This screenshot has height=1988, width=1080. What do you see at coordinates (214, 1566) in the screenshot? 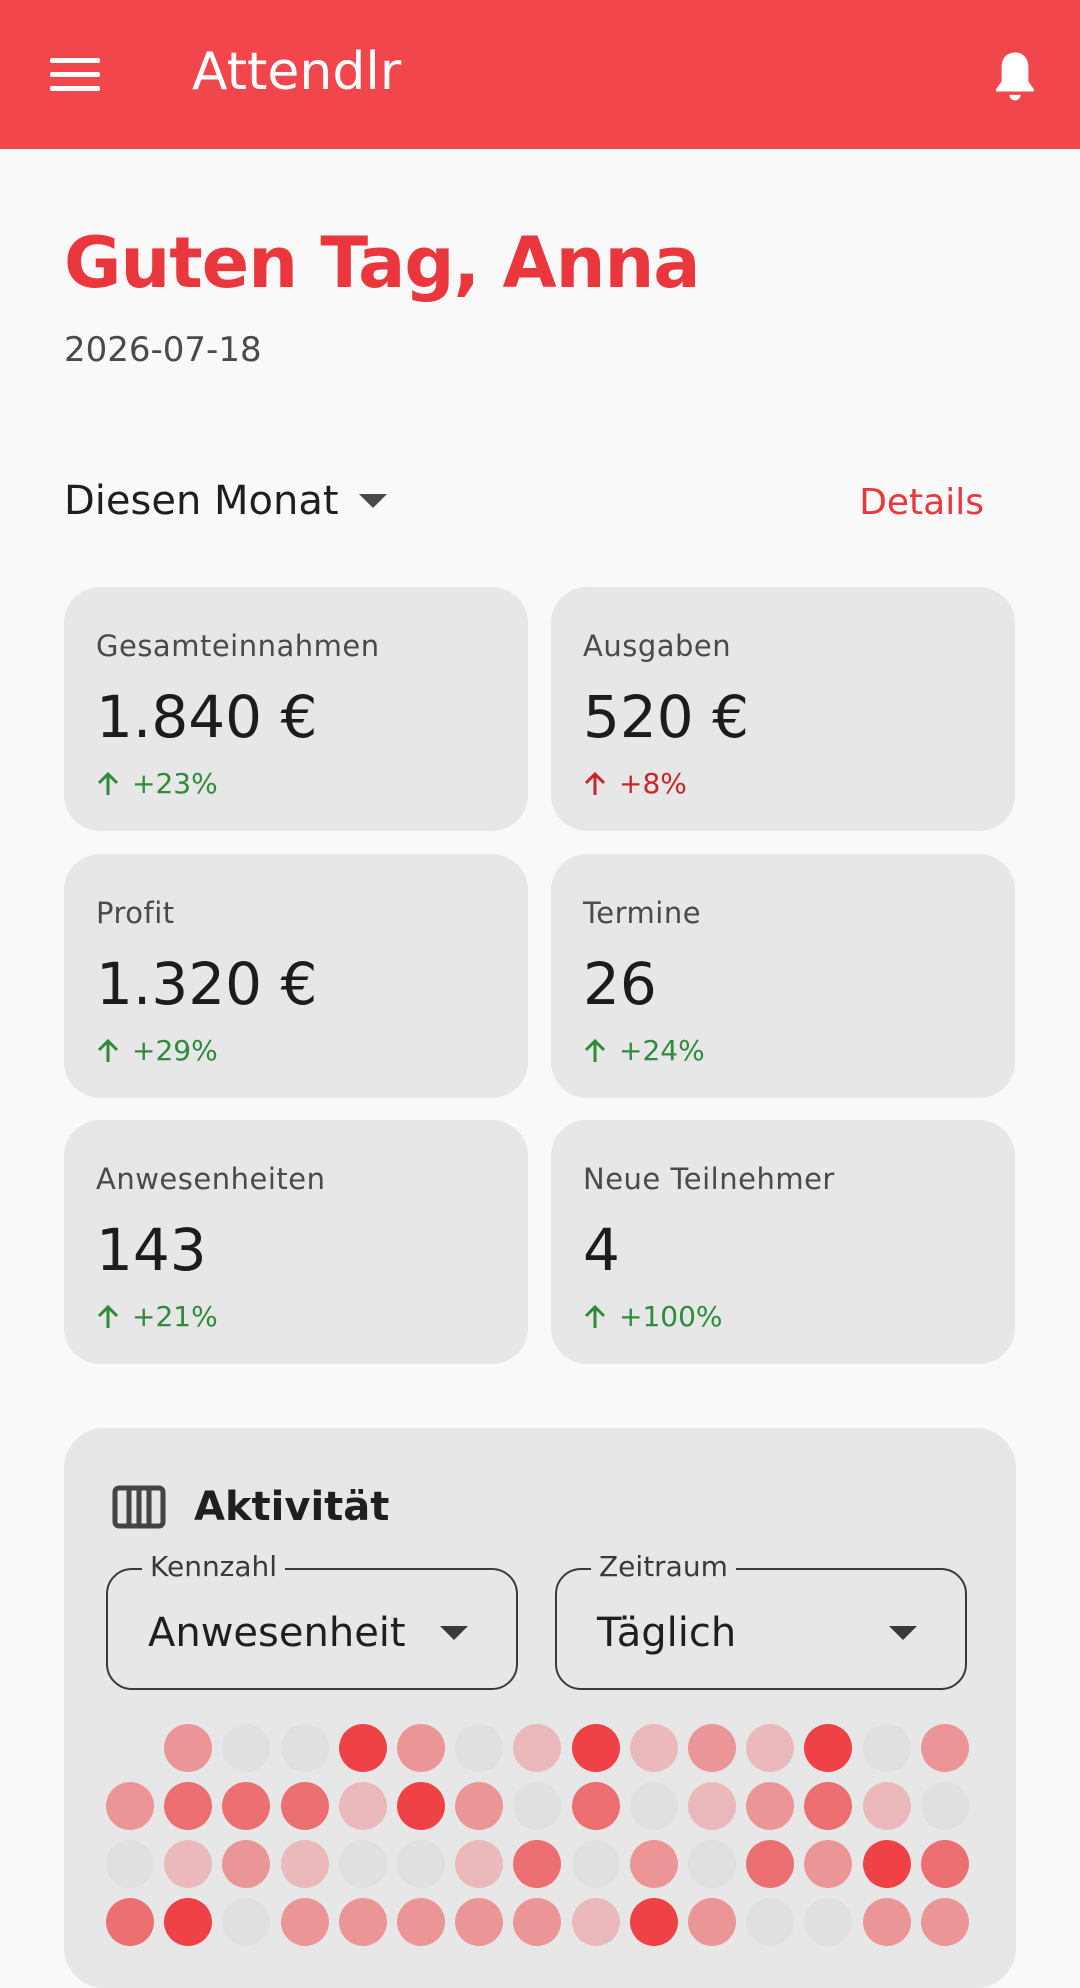
I see `metric-select-label: Kennzahl` at bounding box center [214, 1566].